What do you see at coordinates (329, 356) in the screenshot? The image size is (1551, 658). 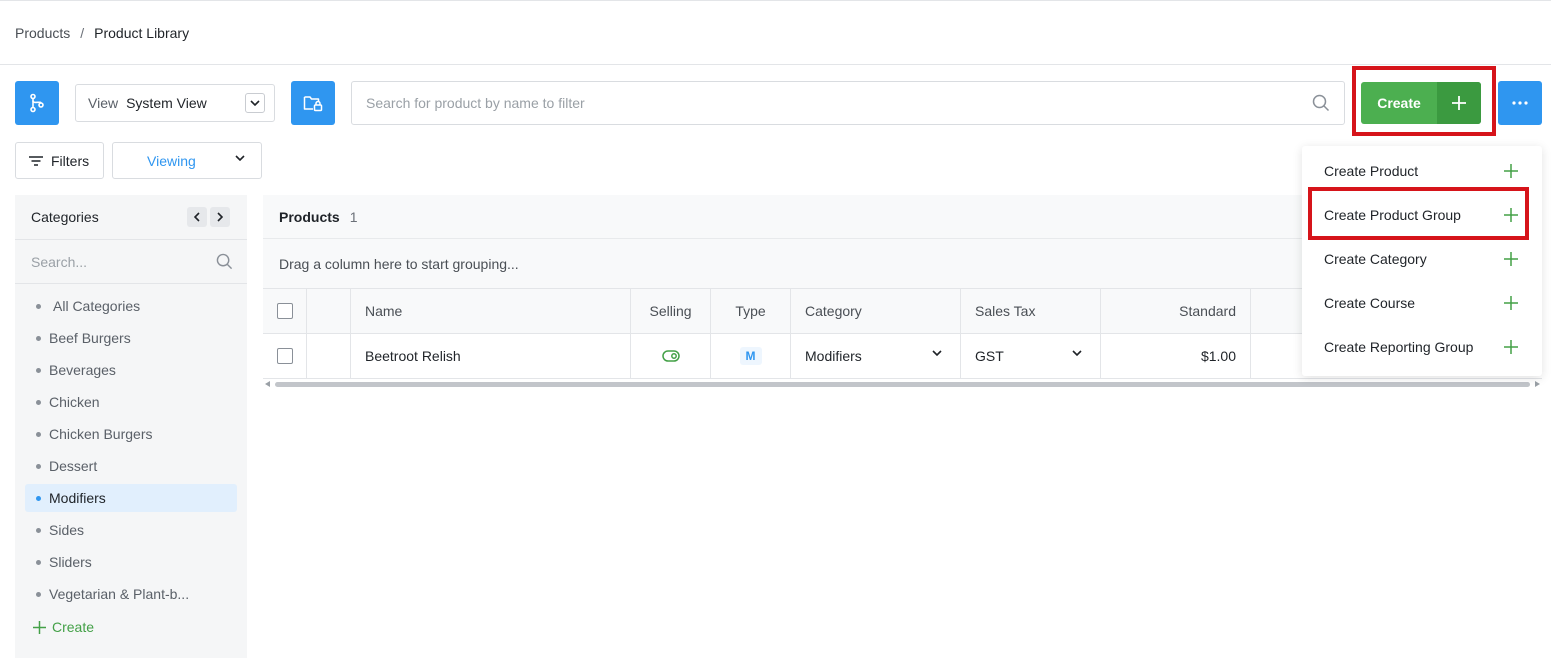 I see `row-blank-cell` at bounding box center [329, 356].